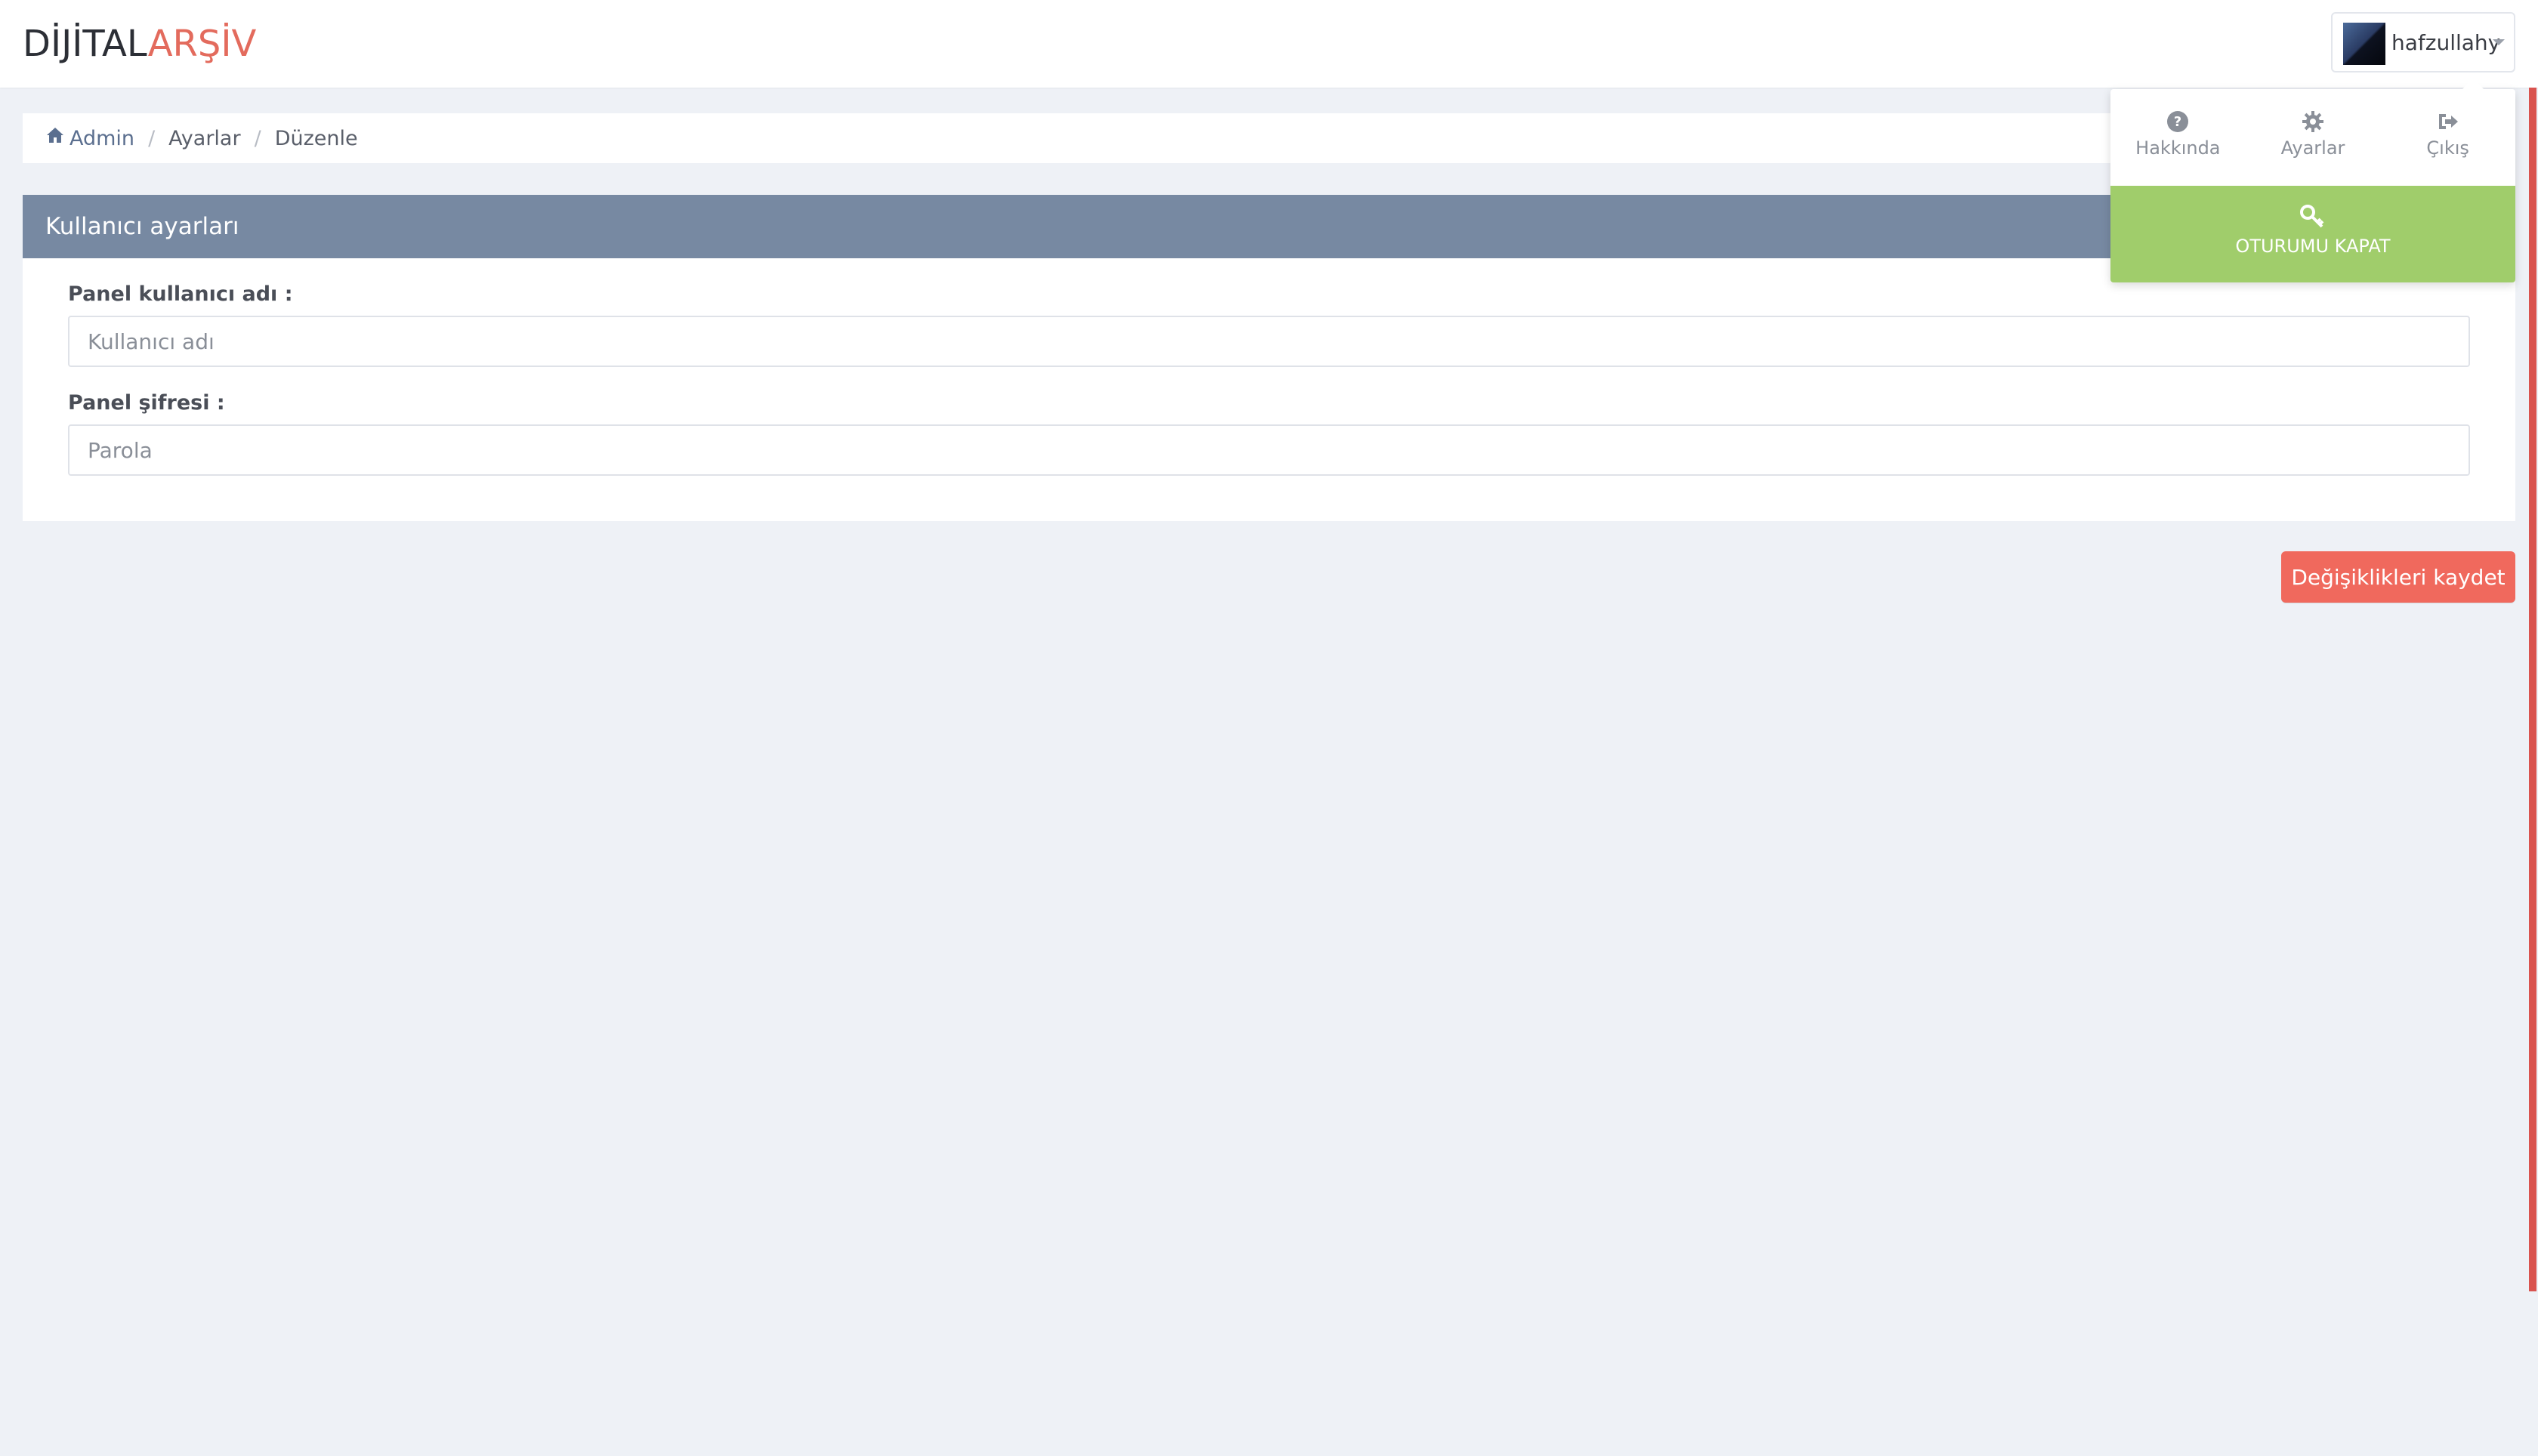  I want to click on username-field-label: Panel kullanıcı adı :, so click(180, 294).